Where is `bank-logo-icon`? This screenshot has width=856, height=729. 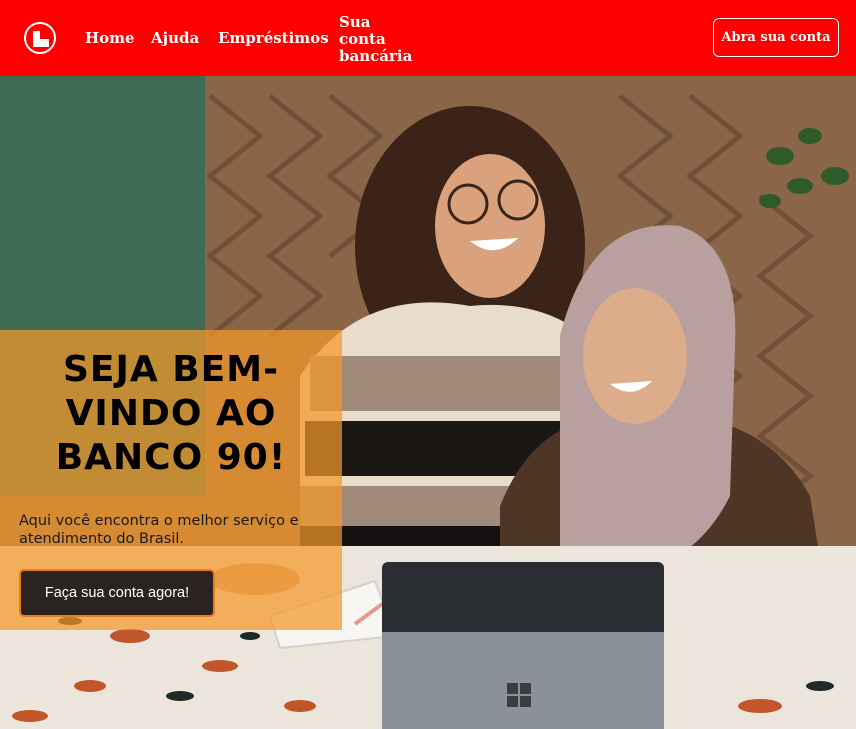
bank-logo-icon is located at coordinates (40, 38).